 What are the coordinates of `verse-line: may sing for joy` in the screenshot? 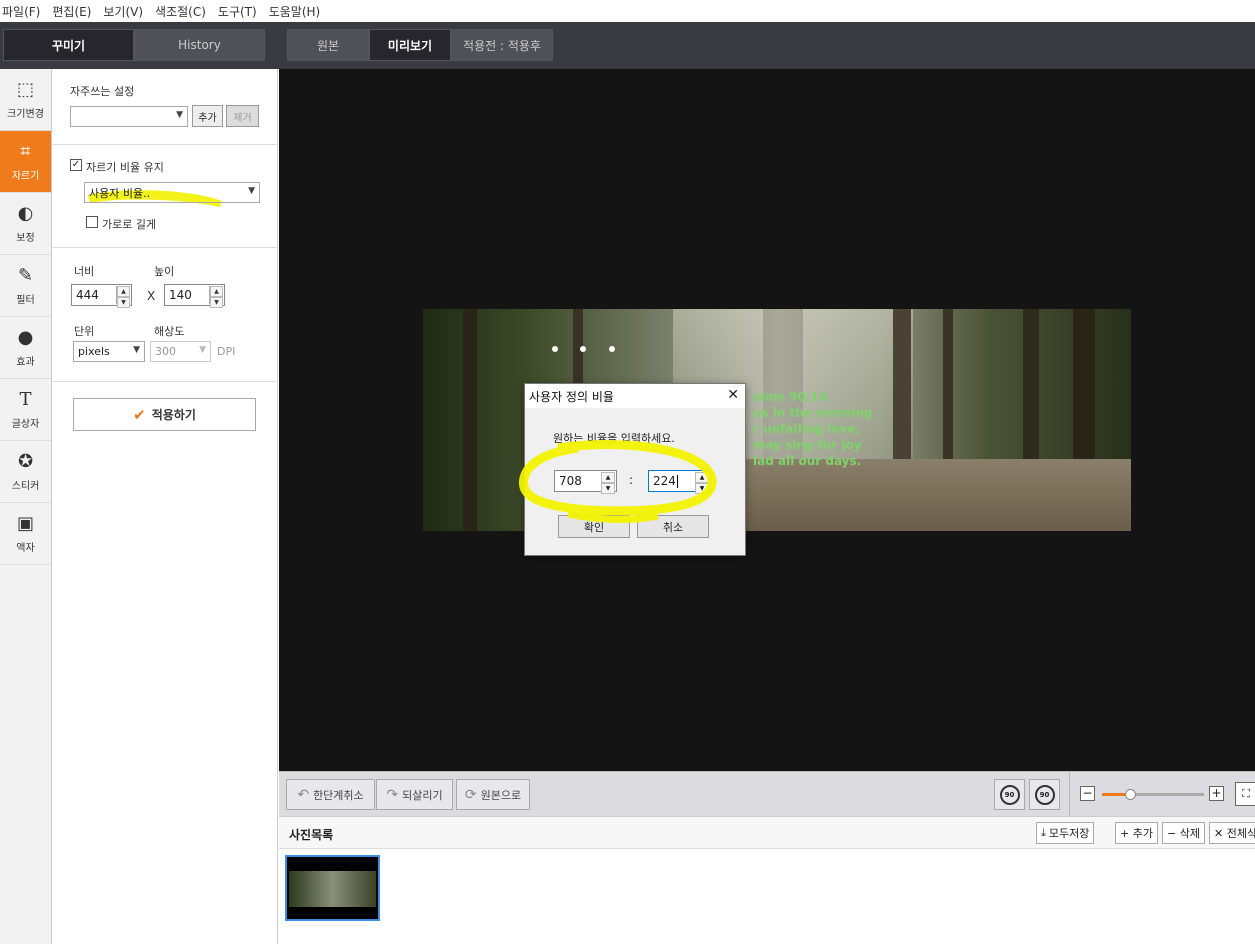 It's located at (807, 445).